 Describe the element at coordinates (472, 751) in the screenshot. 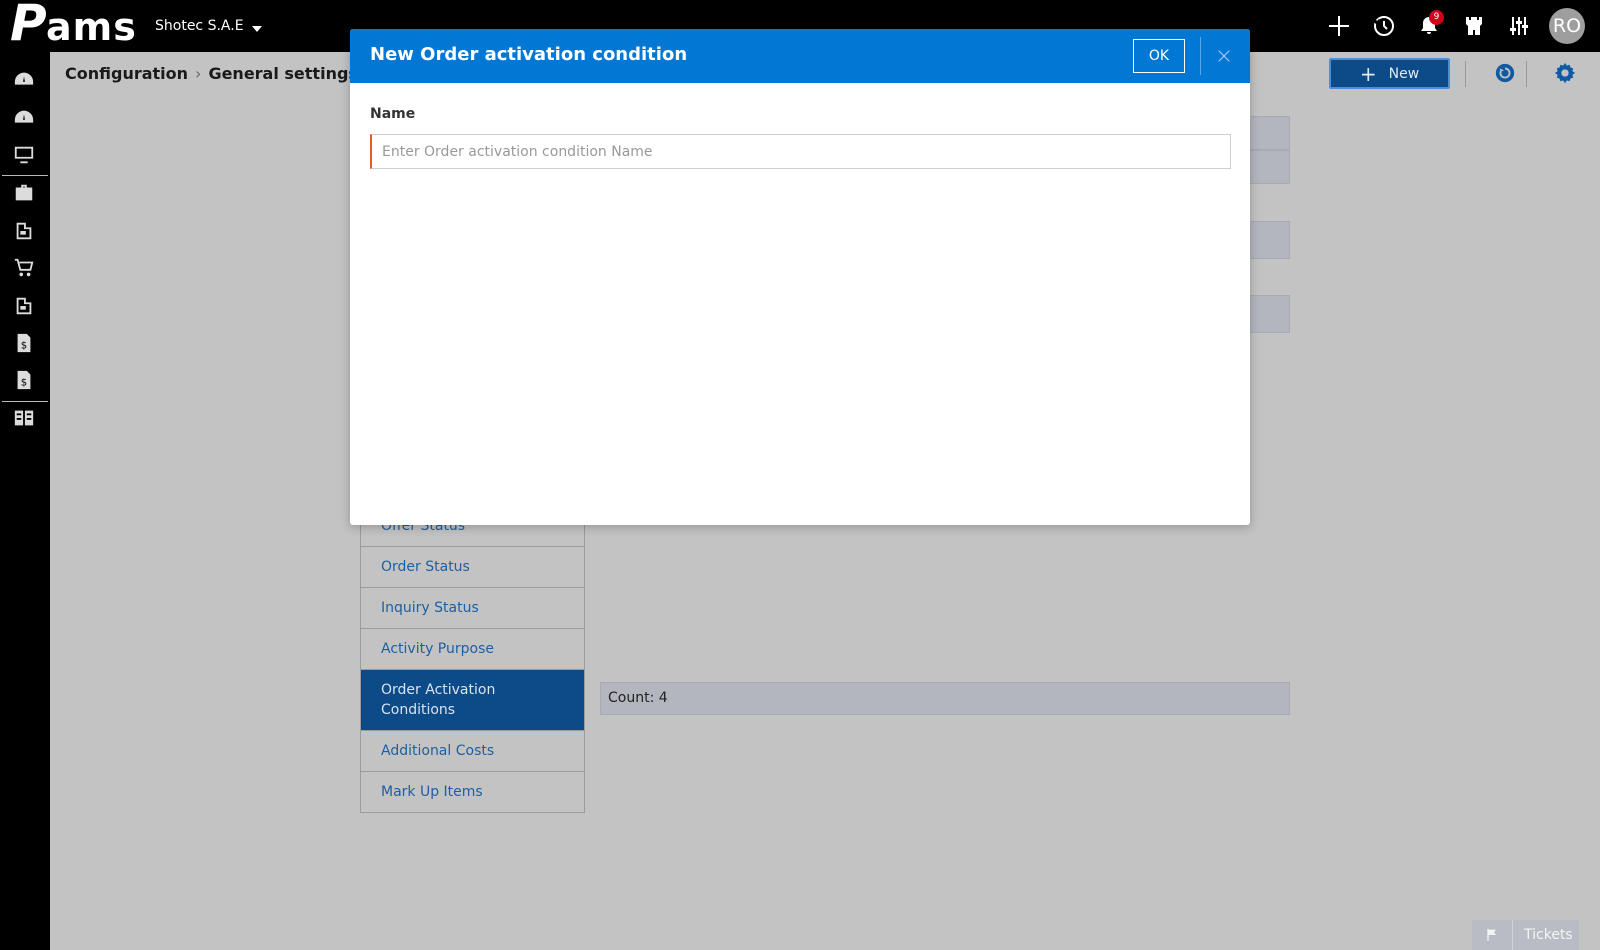

I see `settings-item-additional-costs: Additional Costs` at that location.